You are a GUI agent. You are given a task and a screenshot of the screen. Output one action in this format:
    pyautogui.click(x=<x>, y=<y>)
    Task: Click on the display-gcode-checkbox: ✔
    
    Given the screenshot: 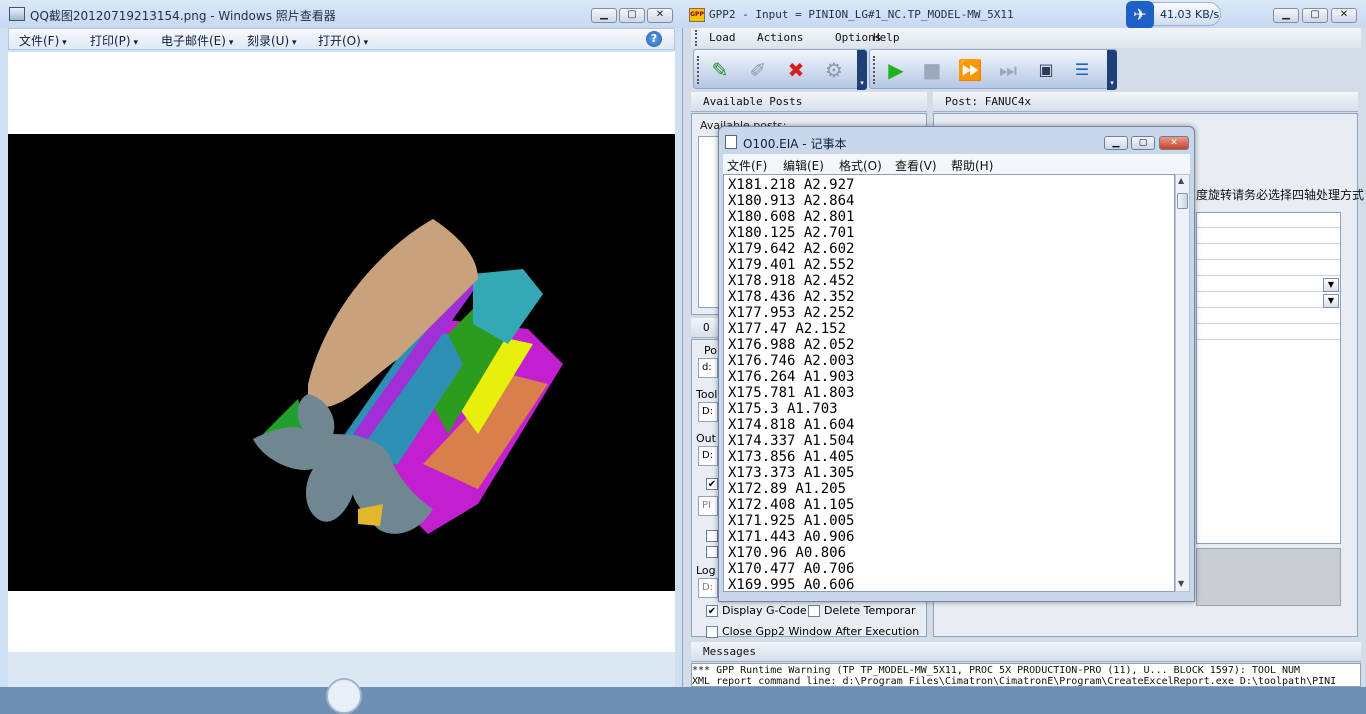 What is the action you would take?
    pyautogui.click(x=712, y=611)
    